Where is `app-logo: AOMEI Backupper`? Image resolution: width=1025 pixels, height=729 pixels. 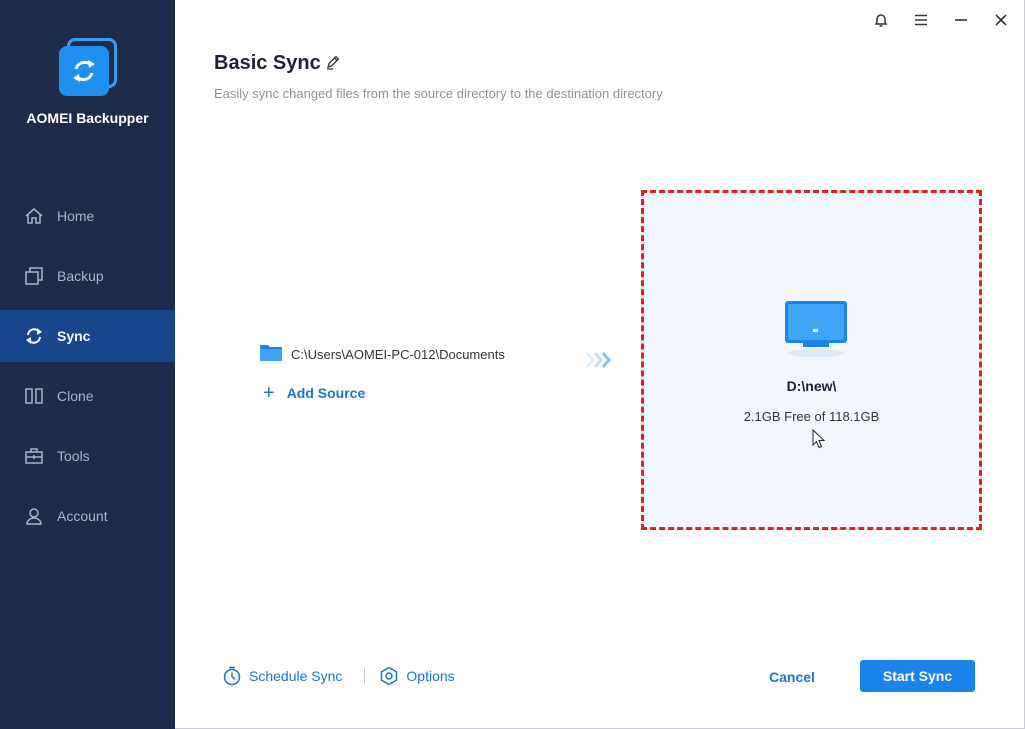
app-logo: AOMEI Backupper is located at coordinates (87, 82).